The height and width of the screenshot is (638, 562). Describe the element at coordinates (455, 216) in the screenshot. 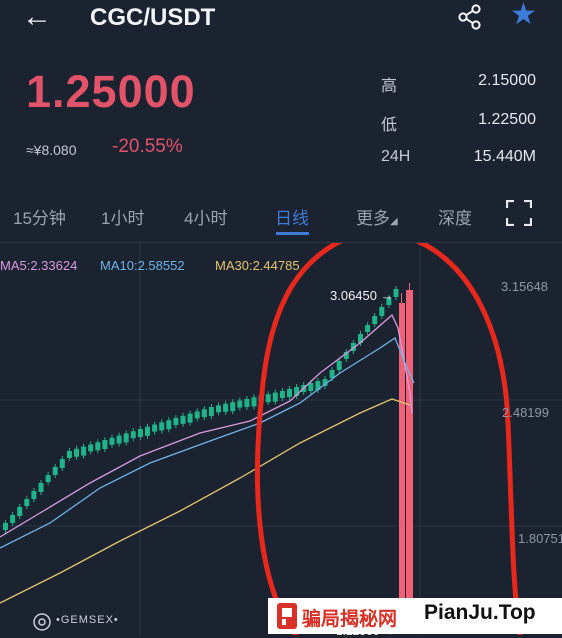

I see `tab-depth: 深度` at that location.